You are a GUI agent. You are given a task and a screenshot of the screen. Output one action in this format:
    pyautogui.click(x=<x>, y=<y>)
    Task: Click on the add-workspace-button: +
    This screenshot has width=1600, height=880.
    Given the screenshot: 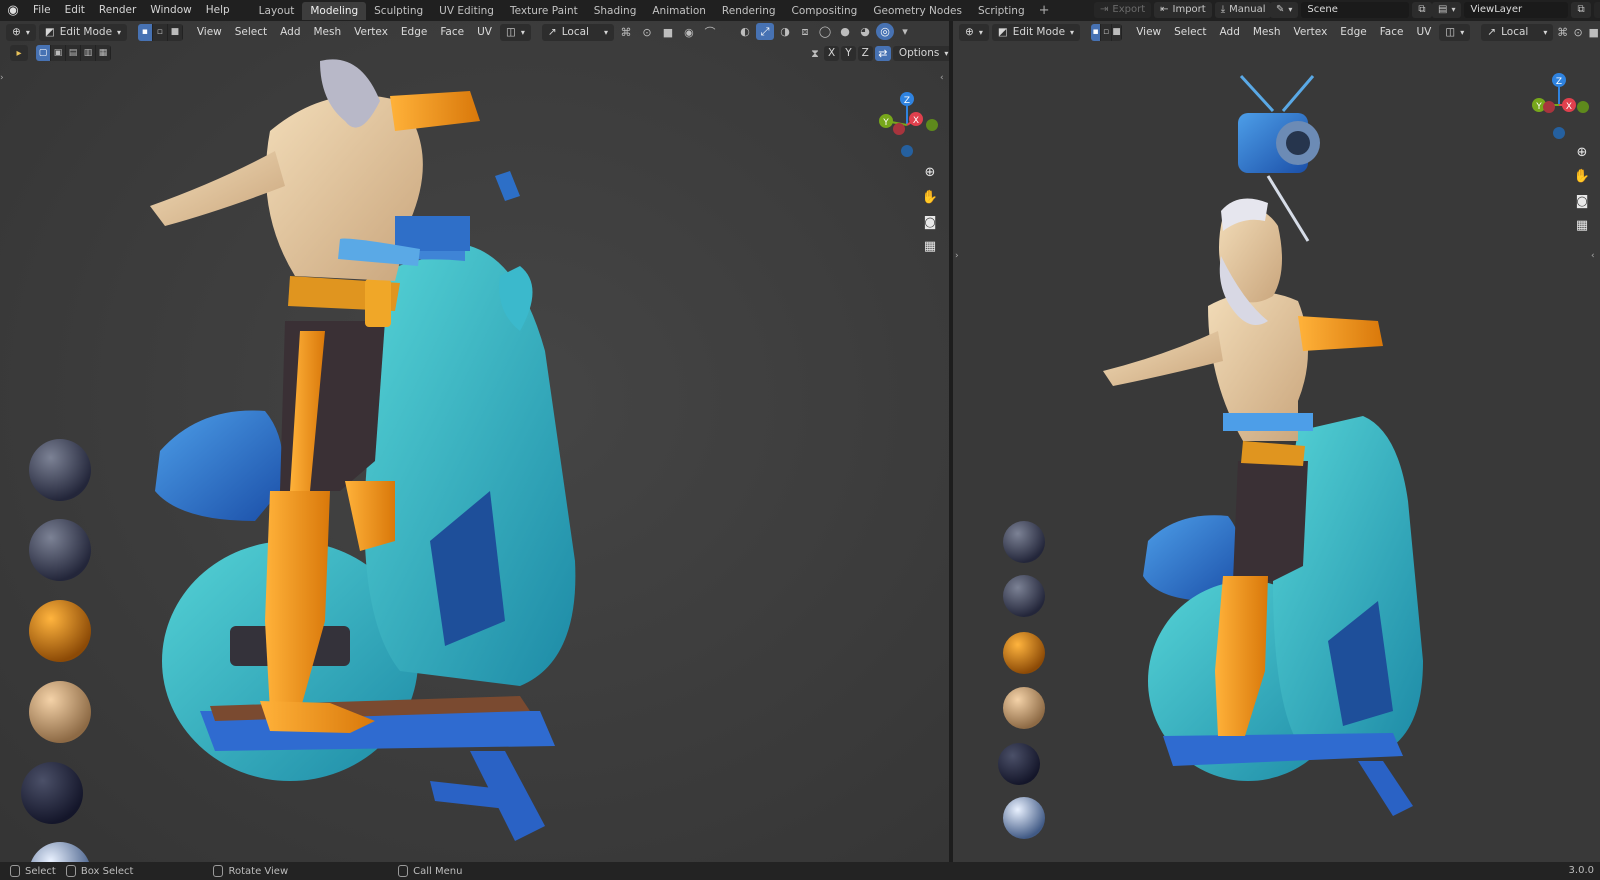 What is the action you would take?
    pyautogui.click(x=1044, y=10)
    